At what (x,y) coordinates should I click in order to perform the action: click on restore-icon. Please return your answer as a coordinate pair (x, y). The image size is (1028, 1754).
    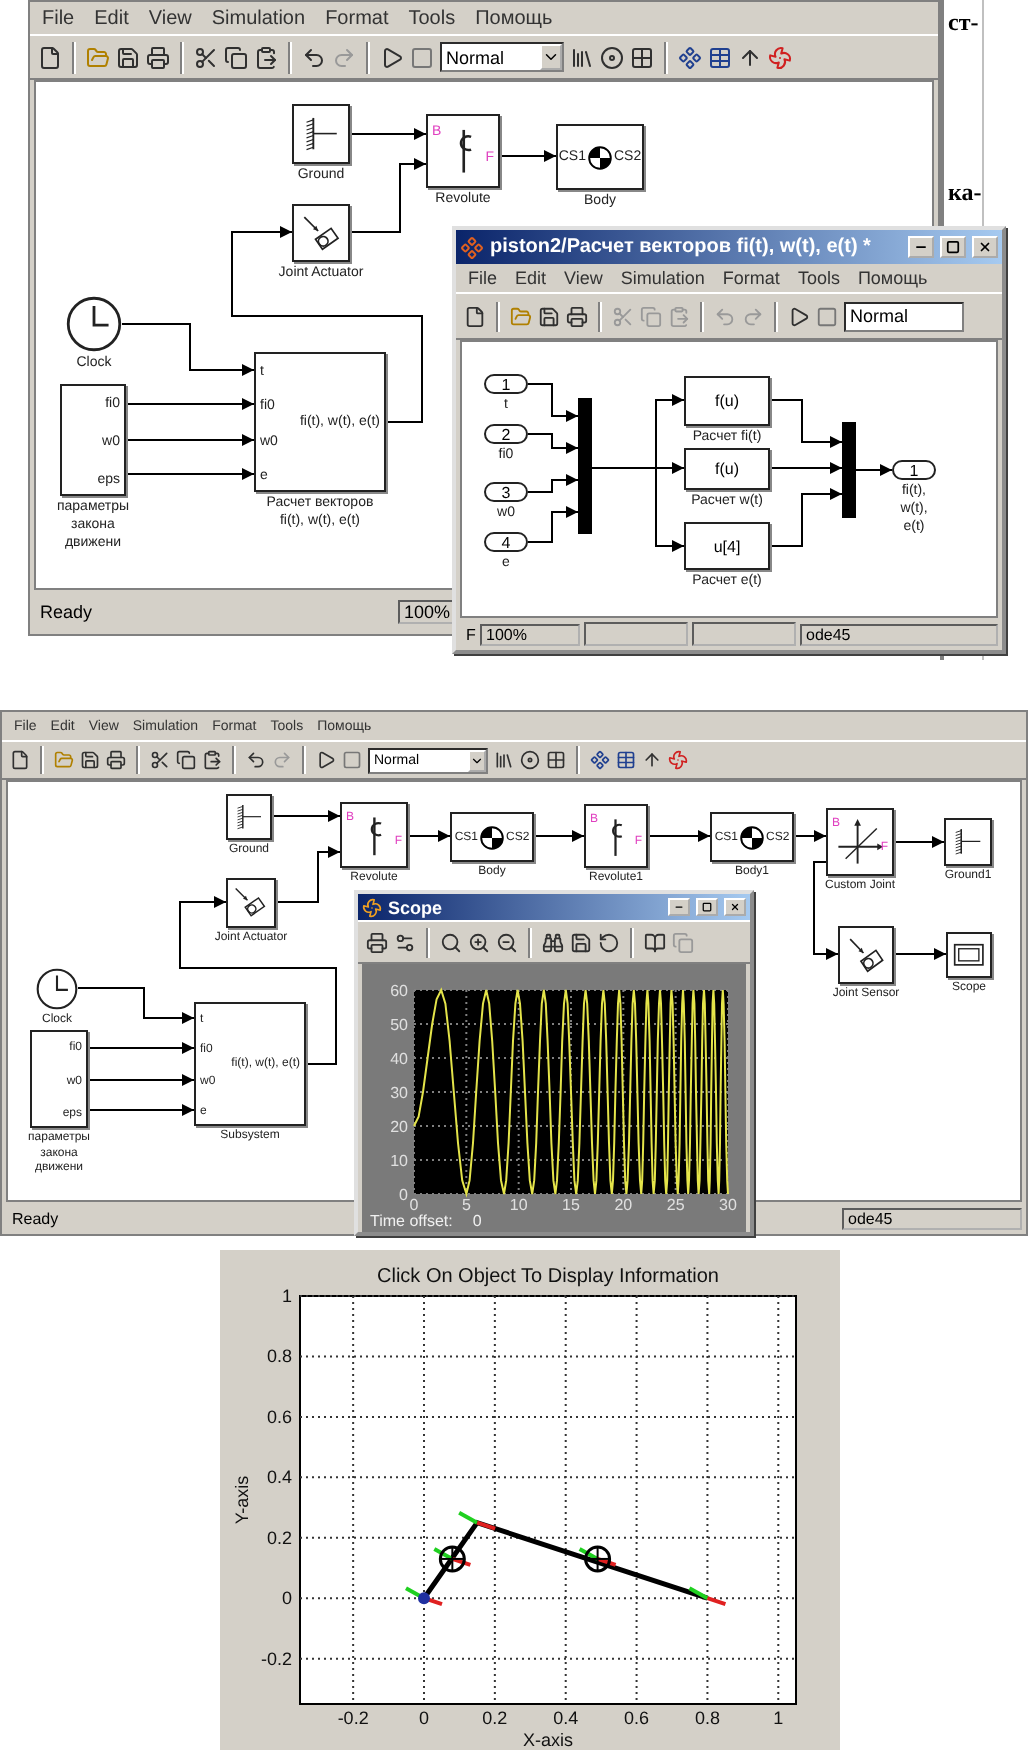
    Looking at the image, I should click on (609, 942).